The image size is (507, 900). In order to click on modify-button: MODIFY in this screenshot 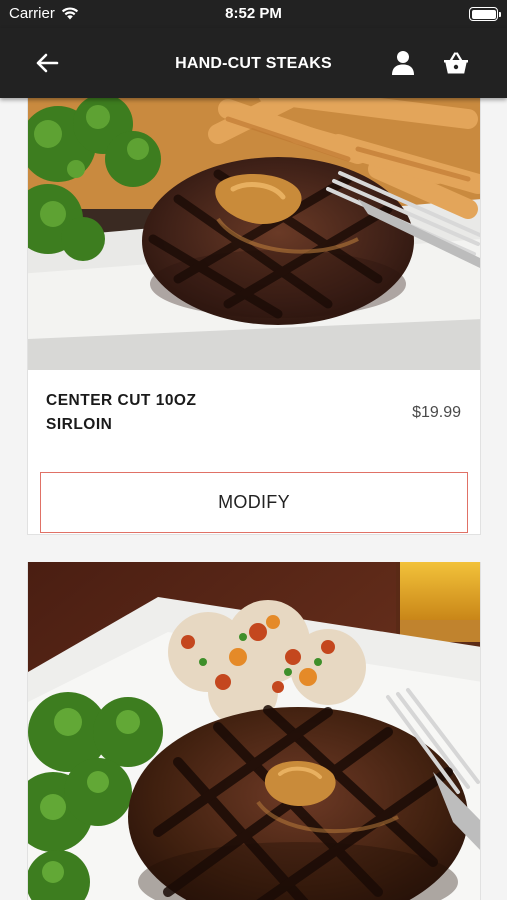, I will do `click(254, 502)`.